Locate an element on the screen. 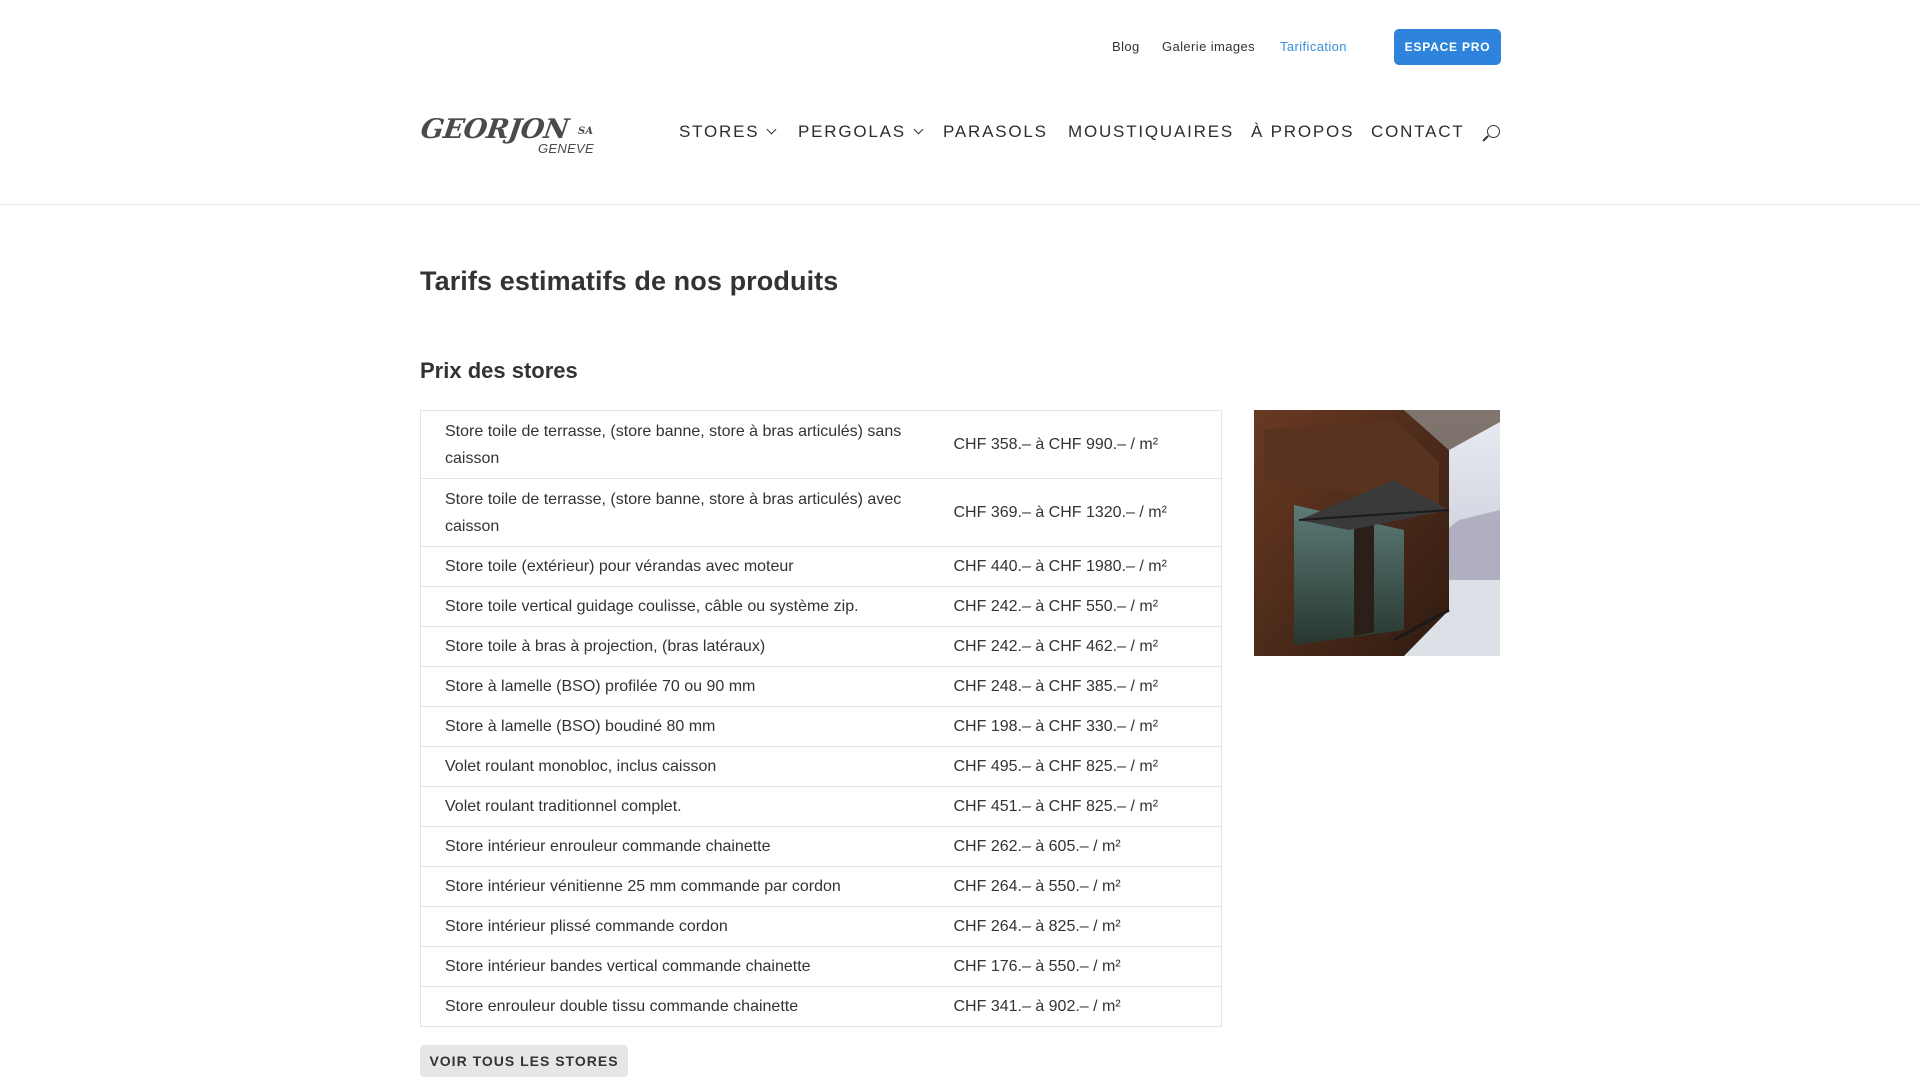 The width and height of the screenshot is (1920, 1080). price-cell: CHF 495.– à CHF 825.– / m² is located at coordinates (1087, 766).